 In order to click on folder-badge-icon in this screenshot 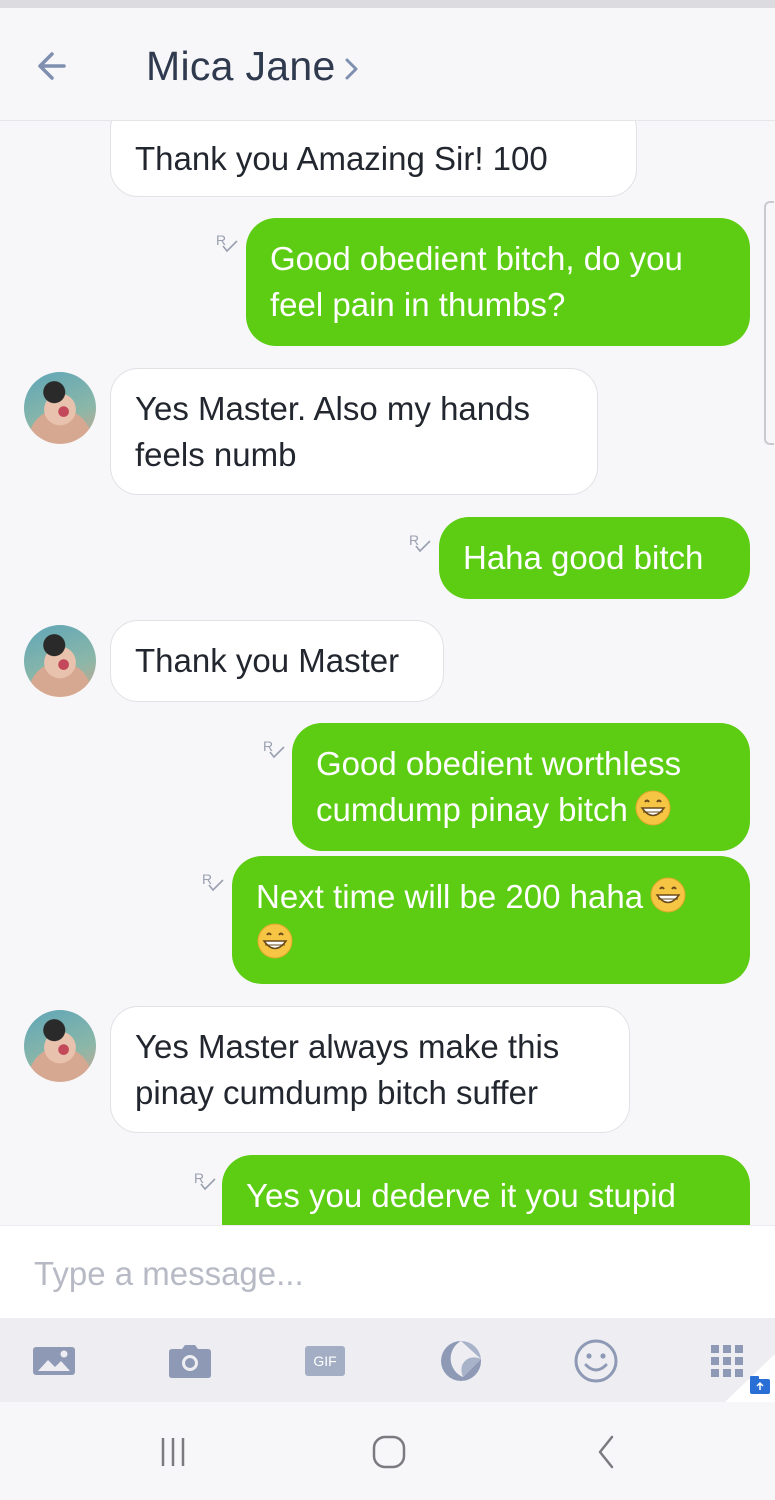, I will do `click(750, 1378)`.